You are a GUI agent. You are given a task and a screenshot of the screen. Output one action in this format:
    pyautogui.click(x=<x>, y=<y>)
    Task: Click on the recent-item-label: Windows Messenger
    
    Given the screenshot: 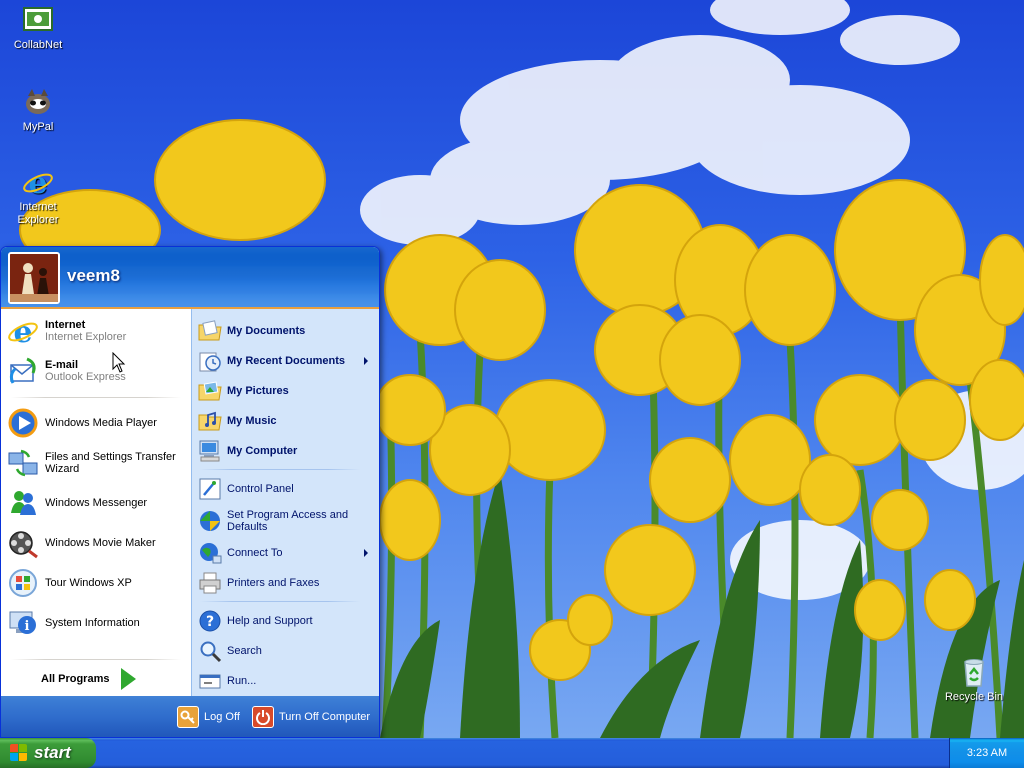 What is the action you would take?
    pyautogui.click(x=96, y=503)
    